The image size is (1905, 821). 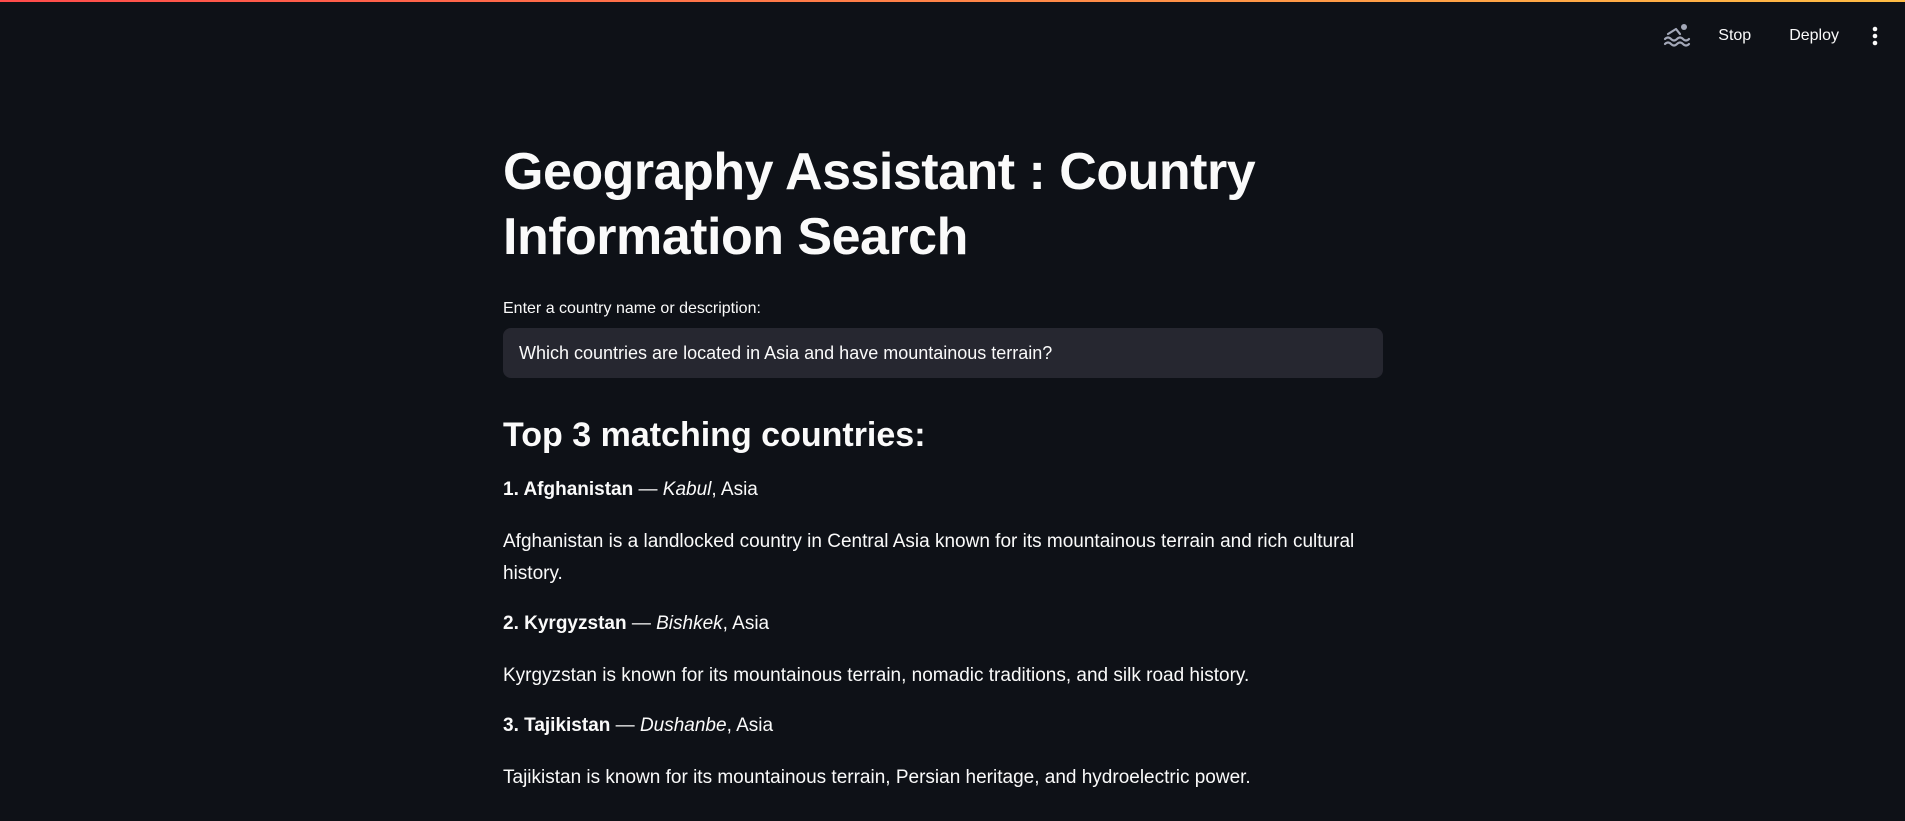 I want to click on result-rank-name: 1. Afghanistan, so click(x=568, y=489).